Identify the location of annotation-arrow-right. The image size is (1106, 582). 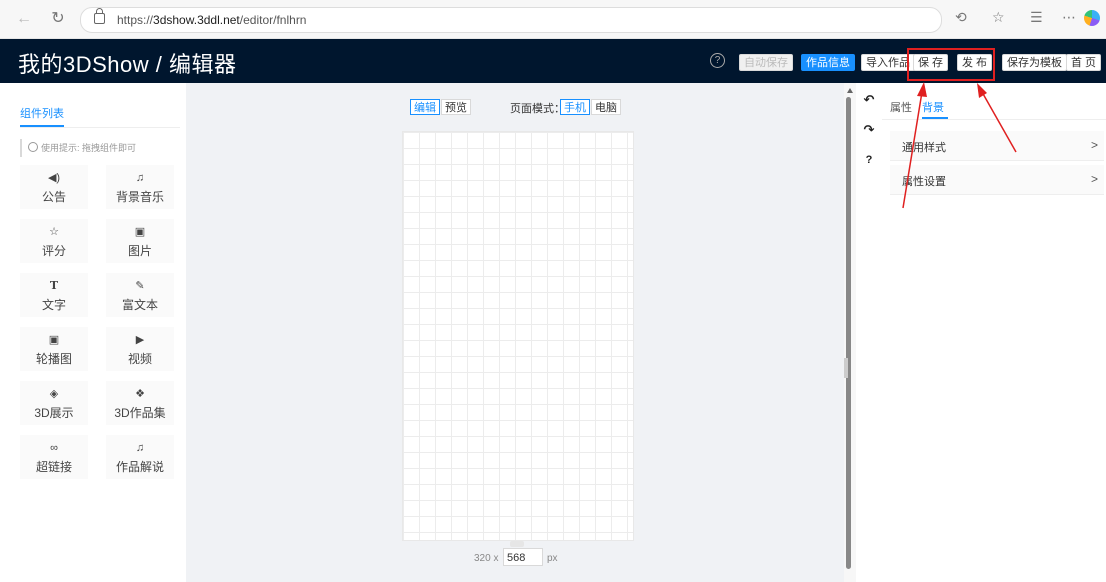
(999, 122).